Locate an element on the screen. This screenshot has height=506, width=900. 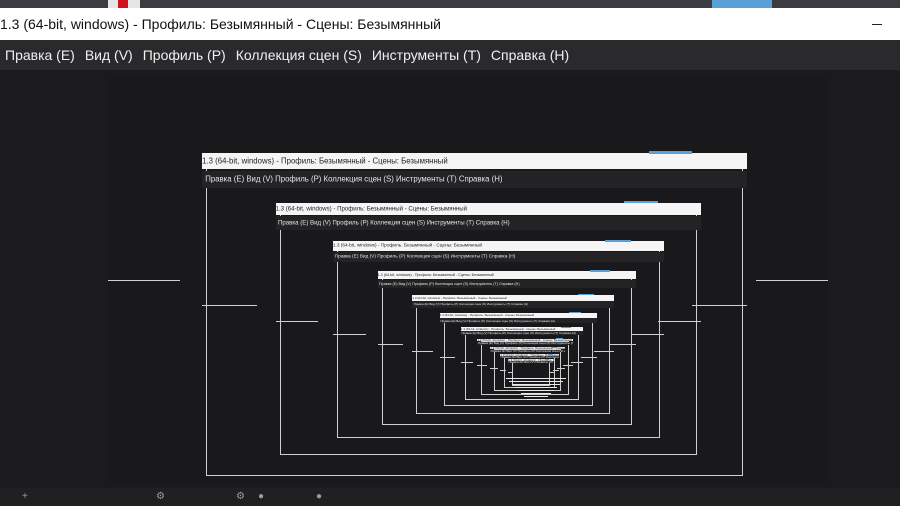
accent-strip is located at coordinates (742, 4).